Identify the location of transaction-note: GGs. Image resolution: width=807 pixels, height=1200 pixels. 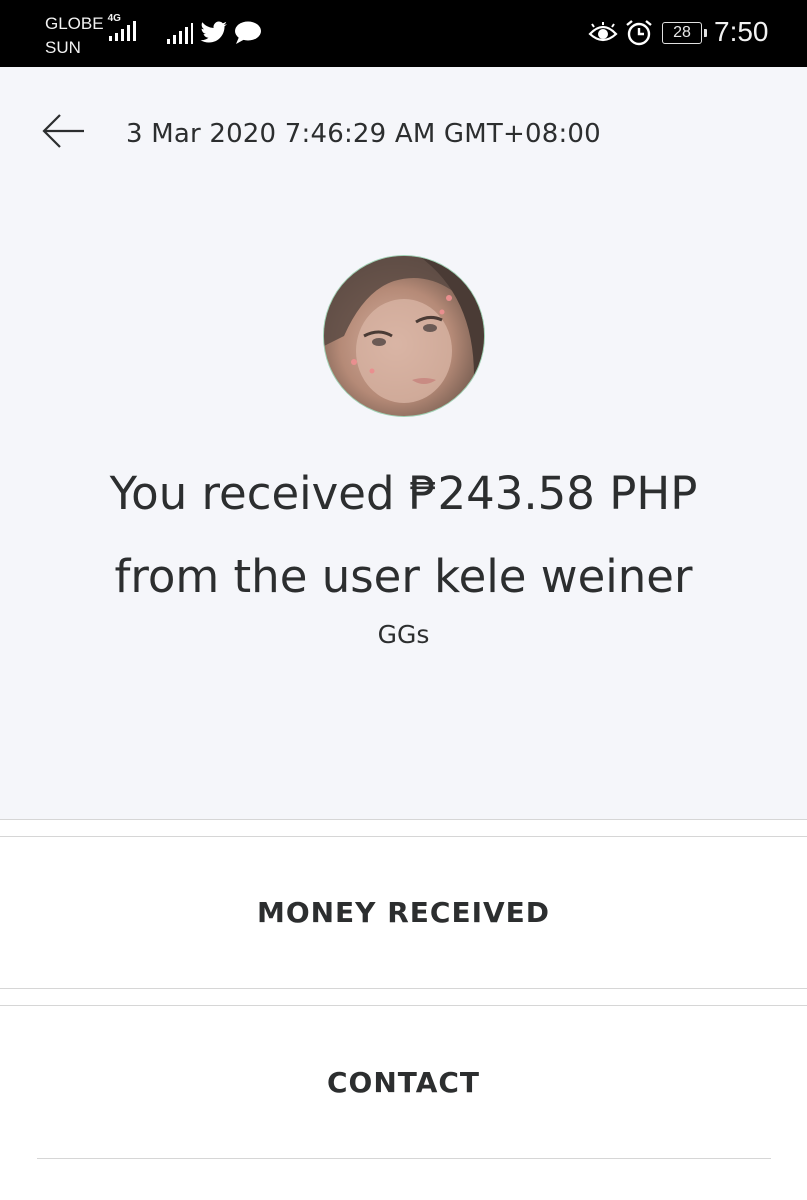
(403, 634).